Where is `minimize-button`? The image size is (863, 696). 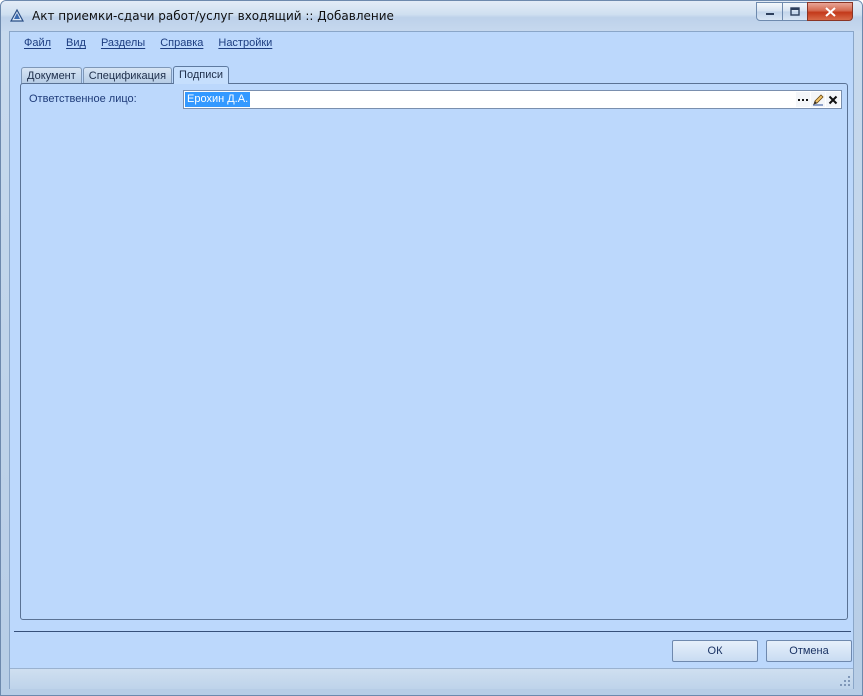
minimize-button is located at coordinates (769, 11).